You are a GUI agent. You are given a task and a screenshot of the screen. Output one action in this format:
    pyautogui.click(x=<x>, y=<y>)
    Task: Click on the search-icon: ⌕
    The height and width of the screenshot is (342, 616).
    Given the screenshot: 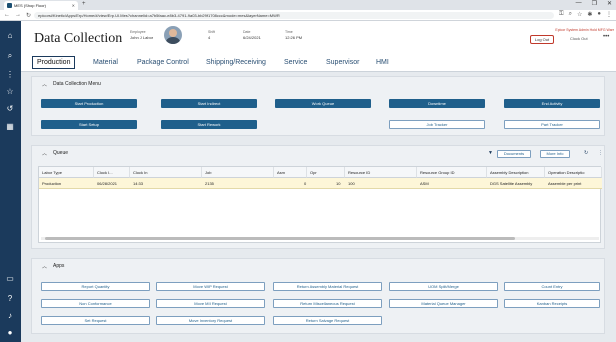 What is the action you would take?
    pyautogui.click(x=10, y=56)
    